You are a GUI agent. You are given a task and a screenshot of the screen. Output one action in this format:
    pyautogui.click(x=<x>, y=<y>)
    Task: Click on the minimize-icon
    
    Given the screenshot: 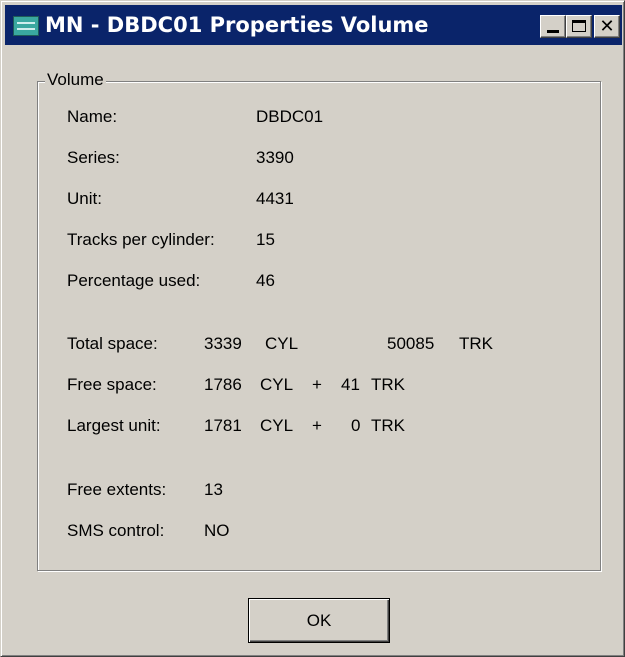 What is the action you would take?
    pyautogui.click(x=553, y=31)
    